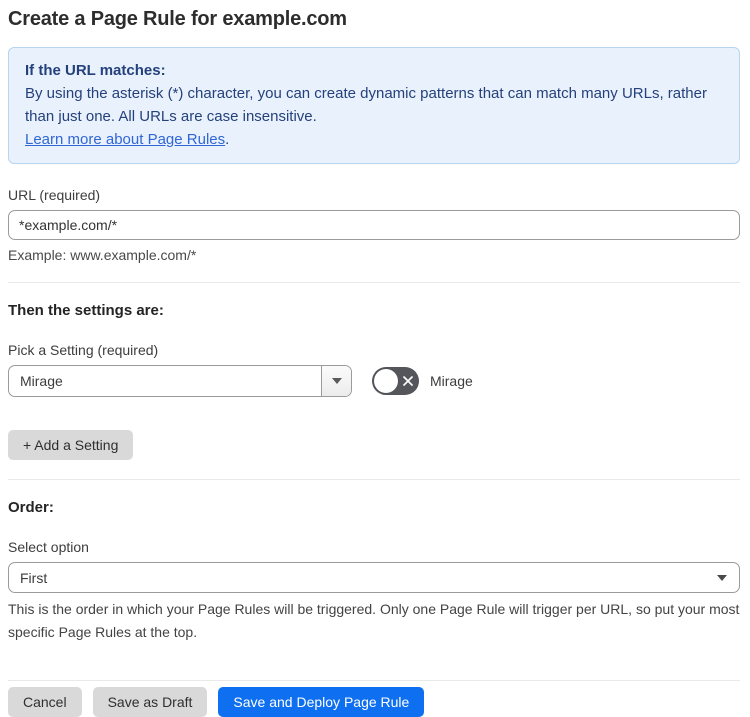 The width and height of the screenshot is (750, 717). What do you see at coordinates (374, 225) in the screenshot?
I see `url-input` at bounding box center [374, 225].